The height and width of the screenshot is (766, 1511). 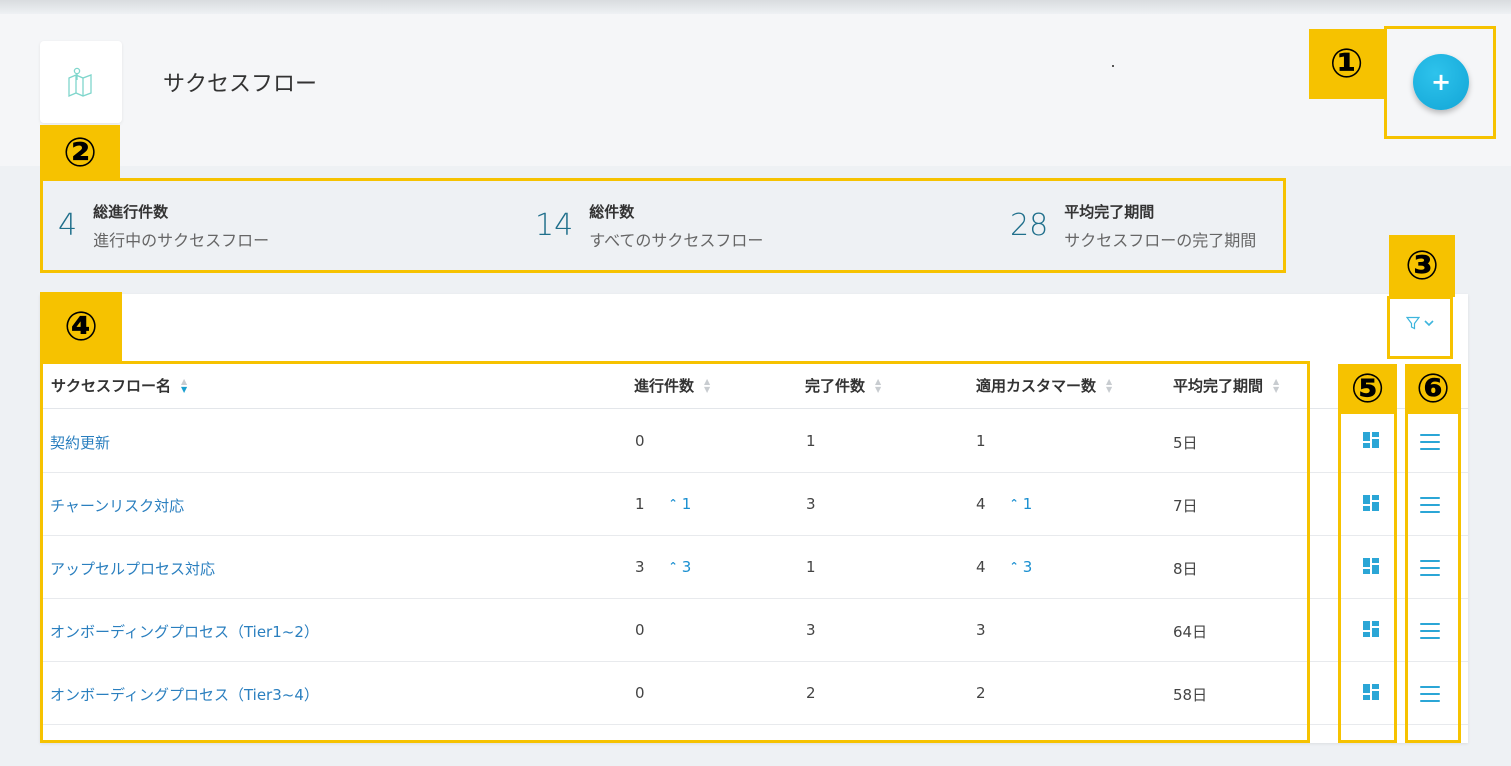 I want to click on page-title: サクセスフロー, so click(x=240, y=84).